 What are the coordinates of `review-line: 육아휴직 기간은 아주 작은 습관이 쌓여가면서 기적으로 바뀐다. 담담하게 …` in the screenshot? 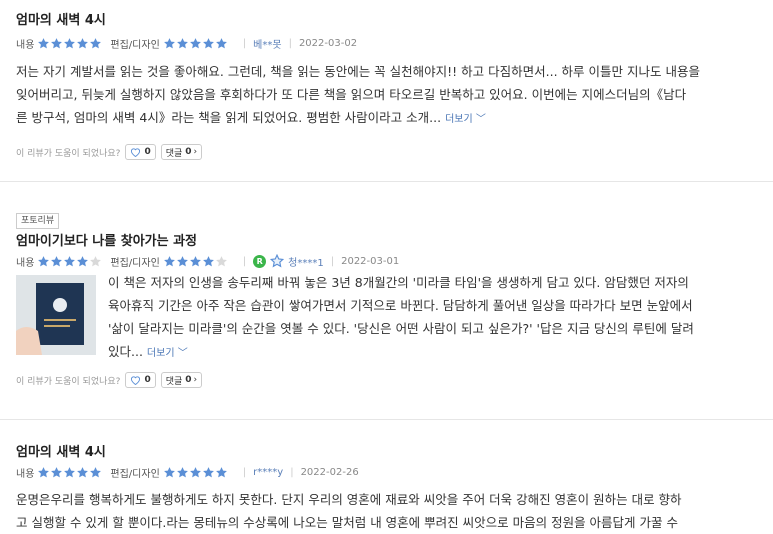 It's located at (400, 305).